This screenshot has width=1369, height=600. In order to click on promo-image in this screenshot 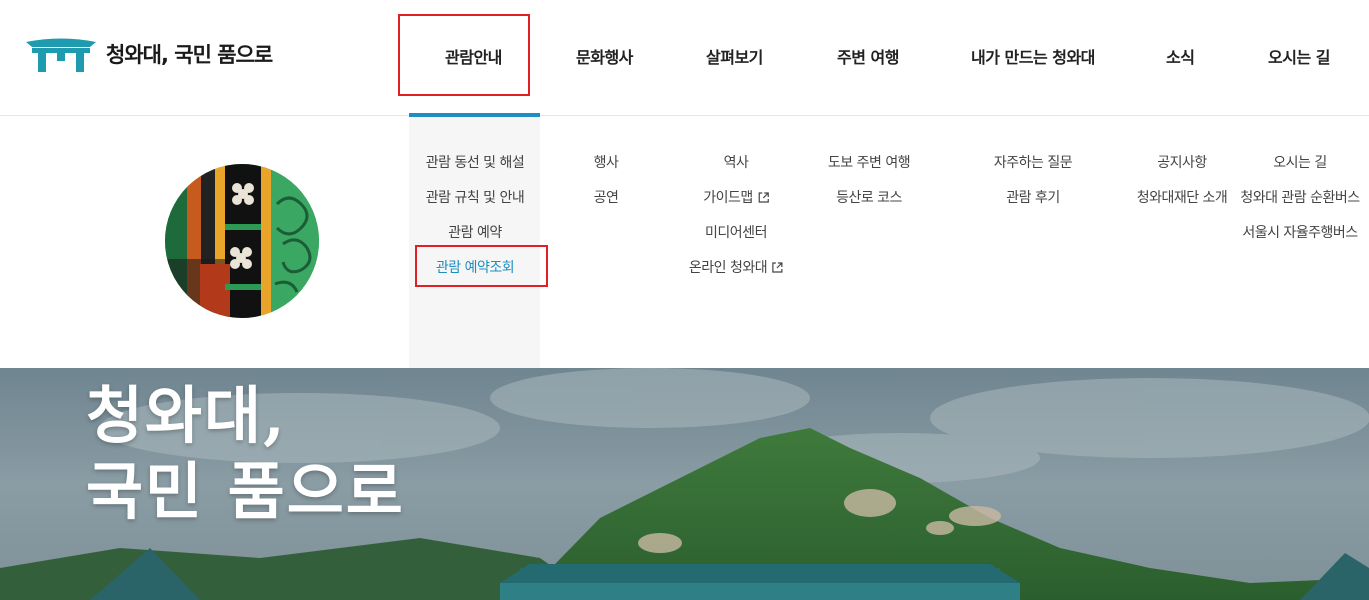, I will do `click(242, 241)`.